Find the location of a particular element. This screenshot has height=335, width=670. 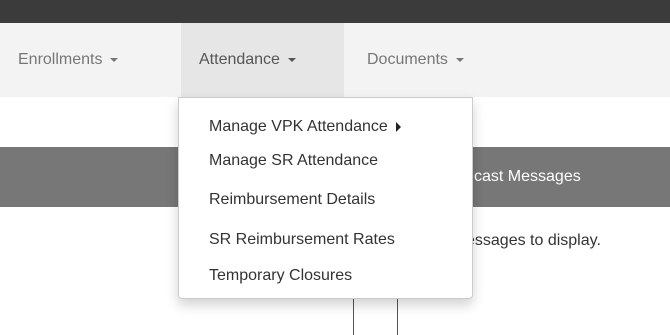

nav-item-label: Documents is located at coordinates (407, 59).